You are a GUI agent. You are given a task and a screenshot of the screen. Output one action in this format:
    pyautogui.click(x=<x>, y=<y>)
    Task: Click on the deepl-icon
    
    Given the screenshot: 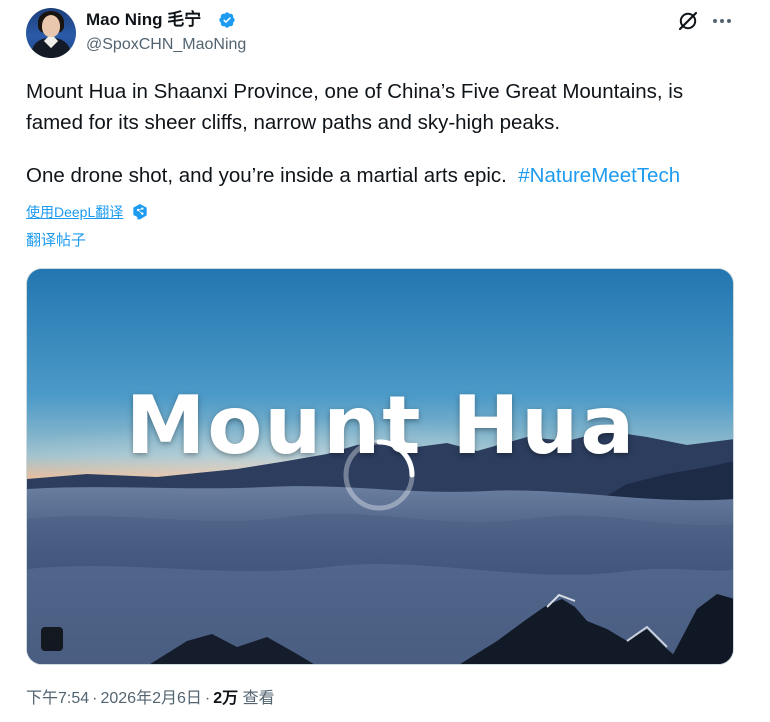 What is the action you would take?
    pyautogui.click(x=140, y=212)
    